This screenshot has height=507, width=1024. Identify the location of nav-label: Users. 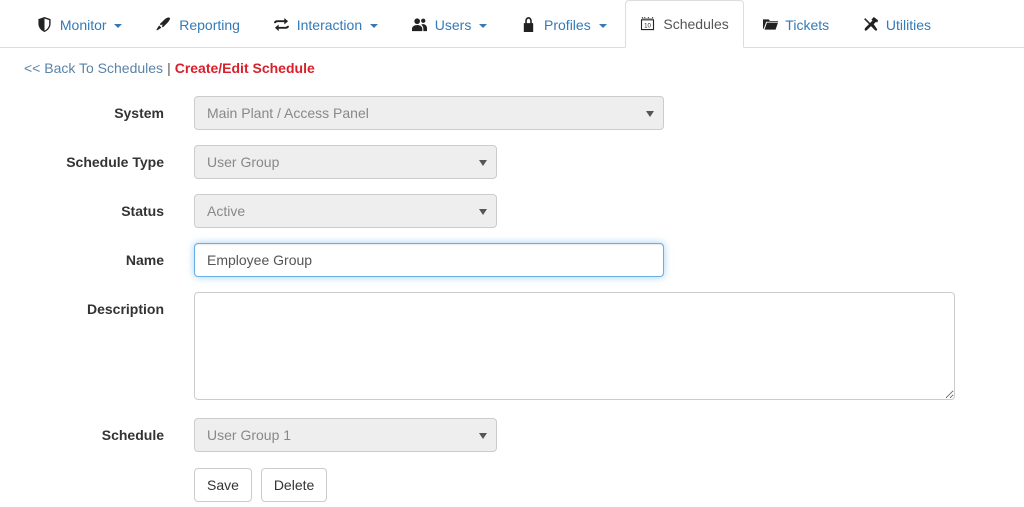
(453, 25).